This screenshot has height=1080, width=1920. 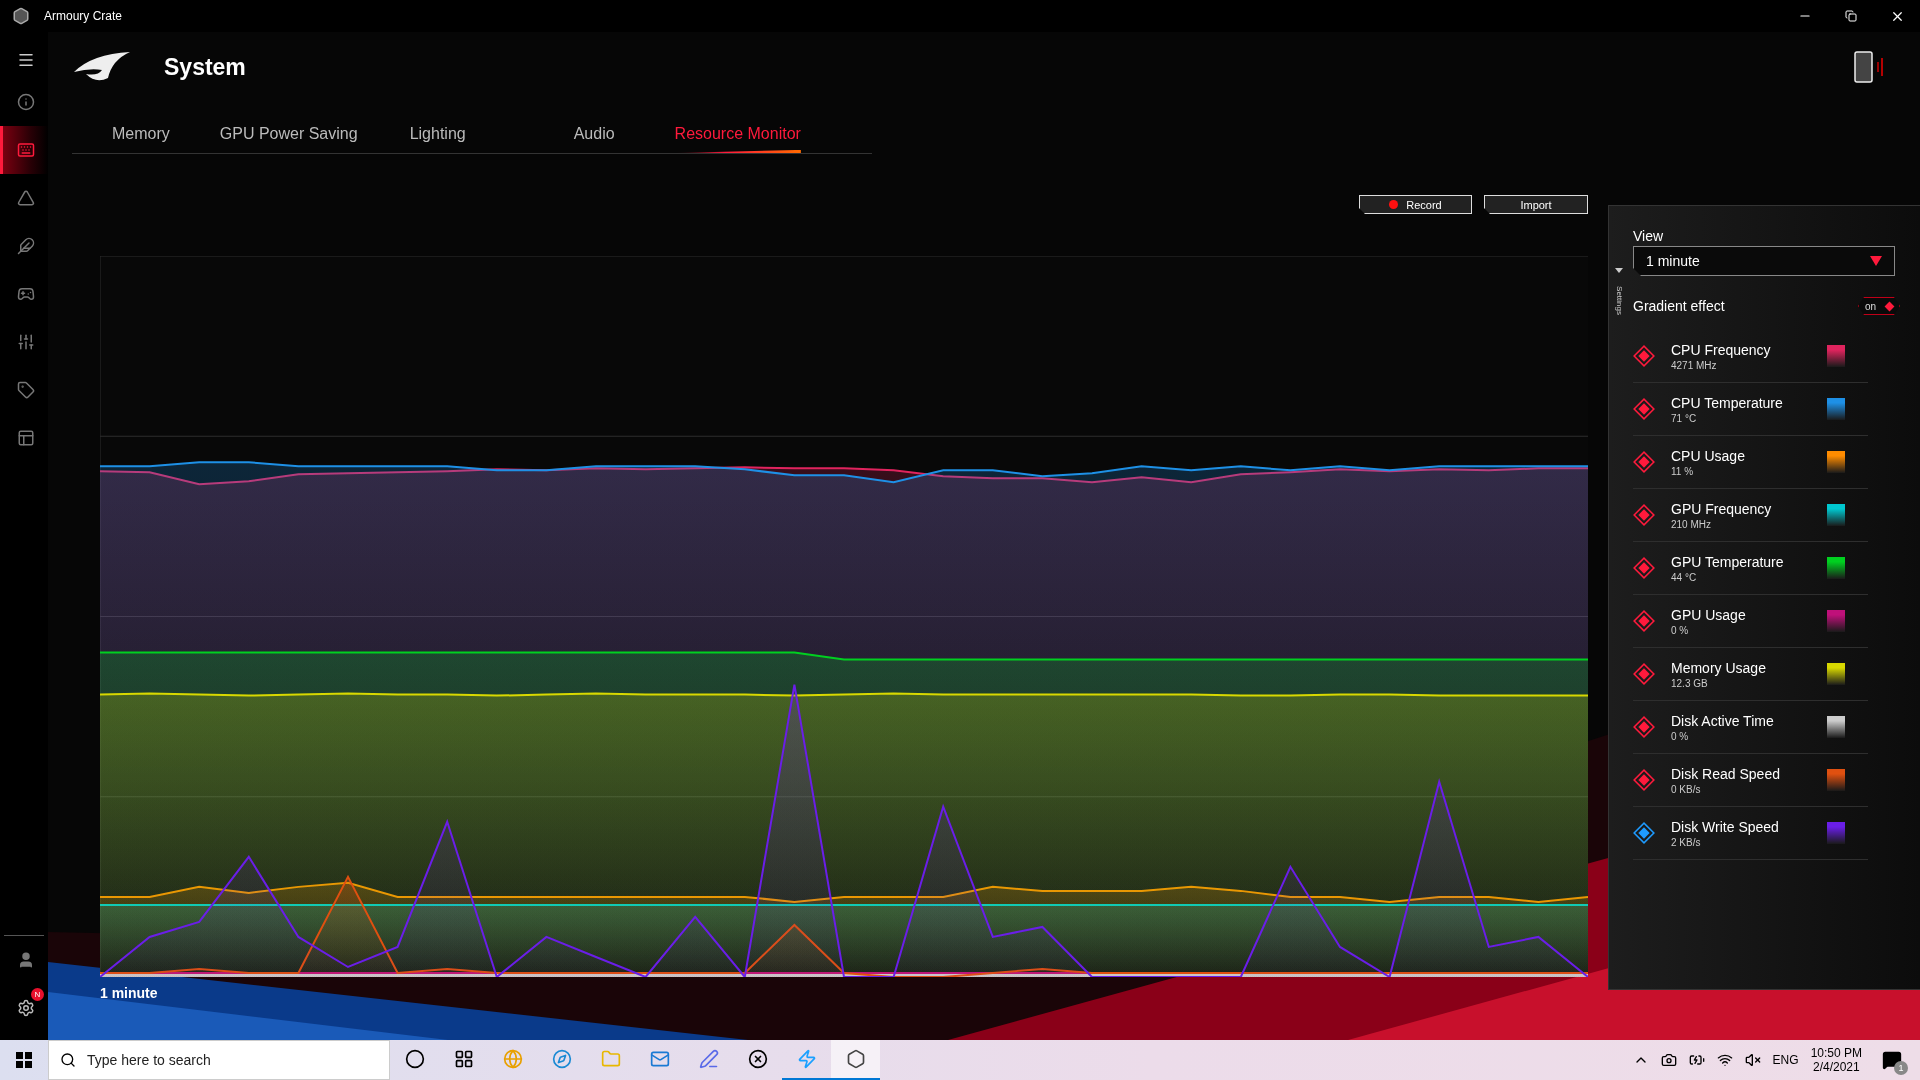 What do you see at coordinates (1721, 349) in the screenshot?
I see `metric-name: CPU Frequency` at bounding box center [1721, 349].